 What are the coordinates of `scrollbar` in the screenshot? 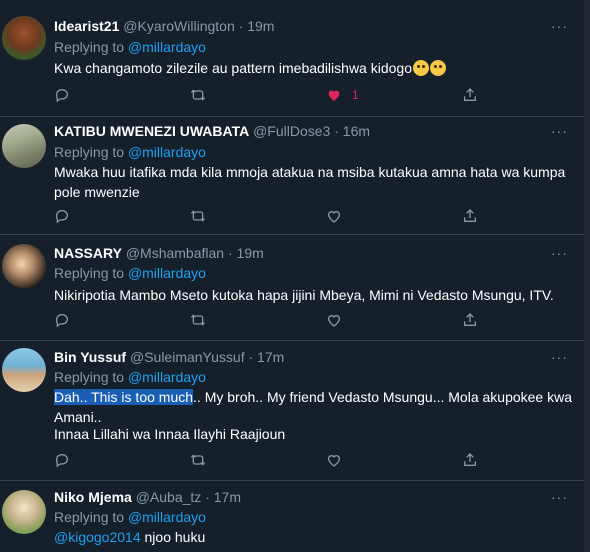 It's located at (587, 276).